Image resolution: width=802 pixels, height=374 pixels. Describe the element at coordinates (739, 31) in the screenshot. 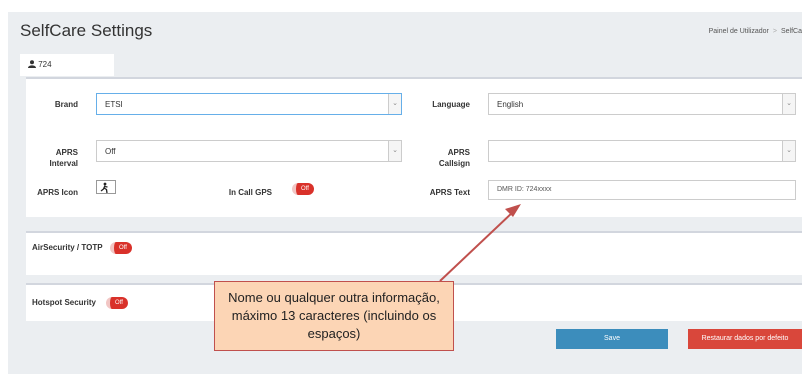

I see `breadcrumb-item-dashboard: Painel de Utilizador` at that location.